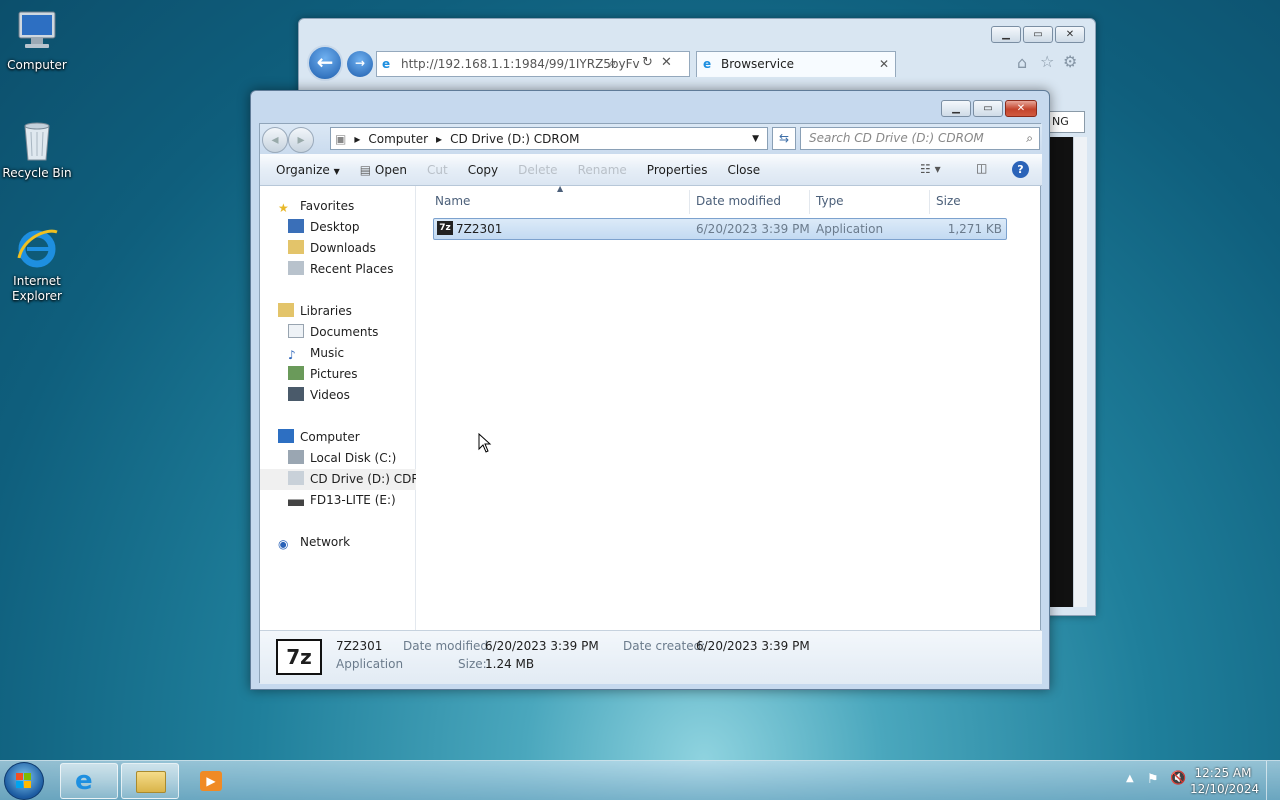 The height and width of the screenshot is (800, 1280). I want to click on taskbar-internet-explorer: e, so click(89, 781).